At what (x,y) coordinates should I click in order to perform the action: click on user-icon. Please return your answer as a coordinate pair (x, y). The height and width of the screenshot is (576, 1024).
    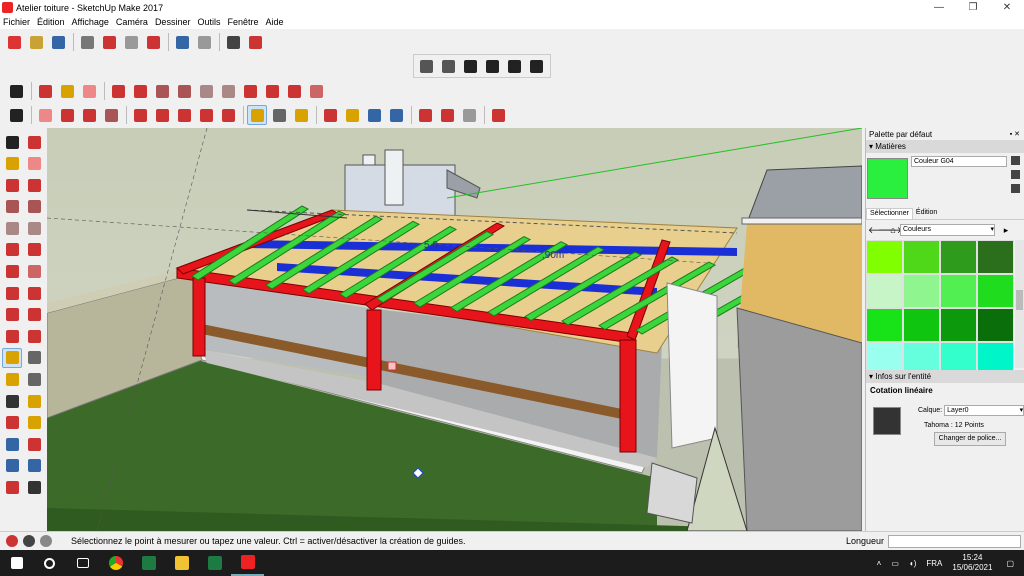
    Looking at the image, I should click on (46, 541).